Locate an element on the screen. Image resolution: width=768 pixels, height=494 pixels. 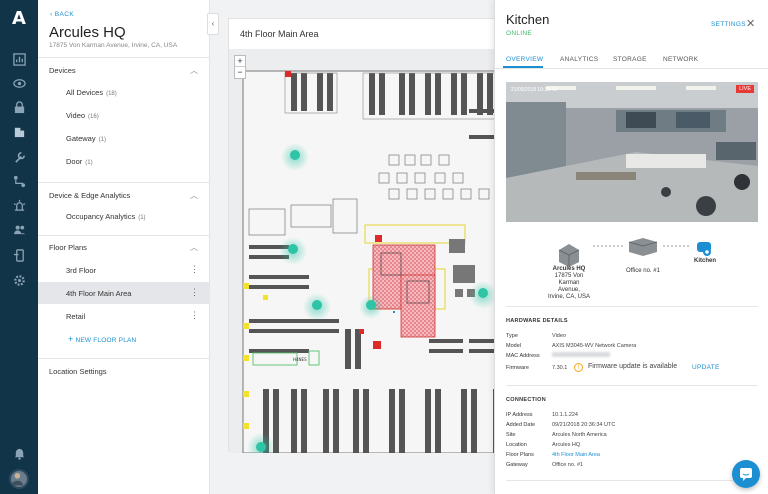
location-label: Location is located at coordinates (516, 445).